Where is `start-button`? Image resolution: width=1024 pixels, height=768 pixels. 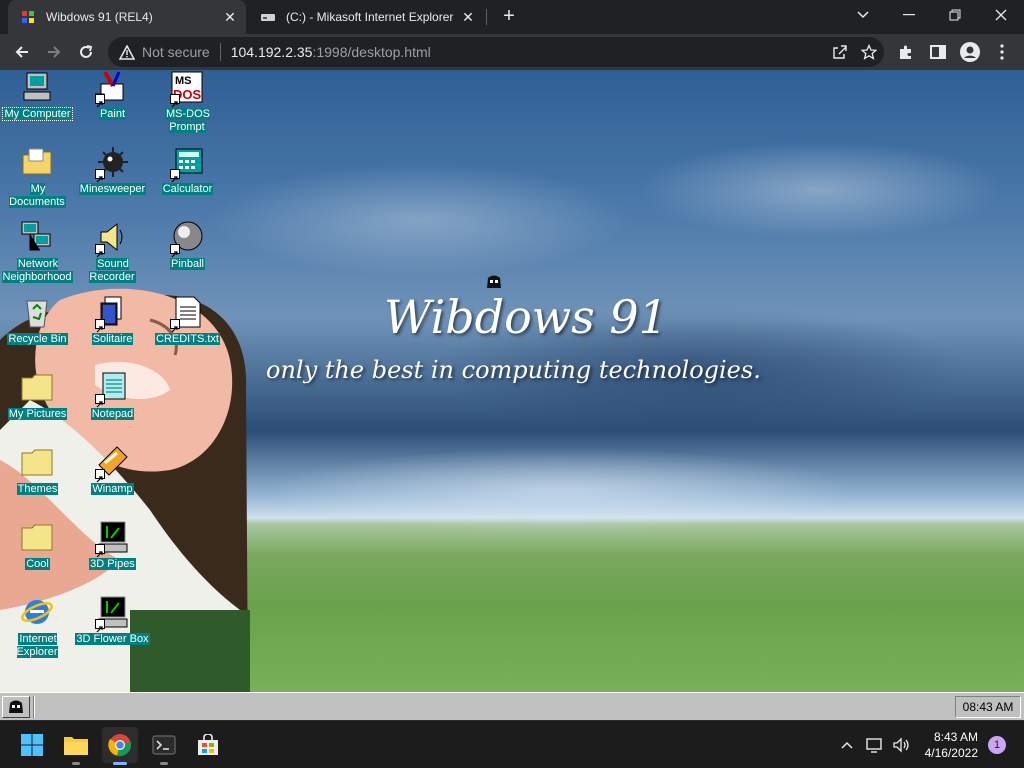 start-button is located at coordinates (32, 745).